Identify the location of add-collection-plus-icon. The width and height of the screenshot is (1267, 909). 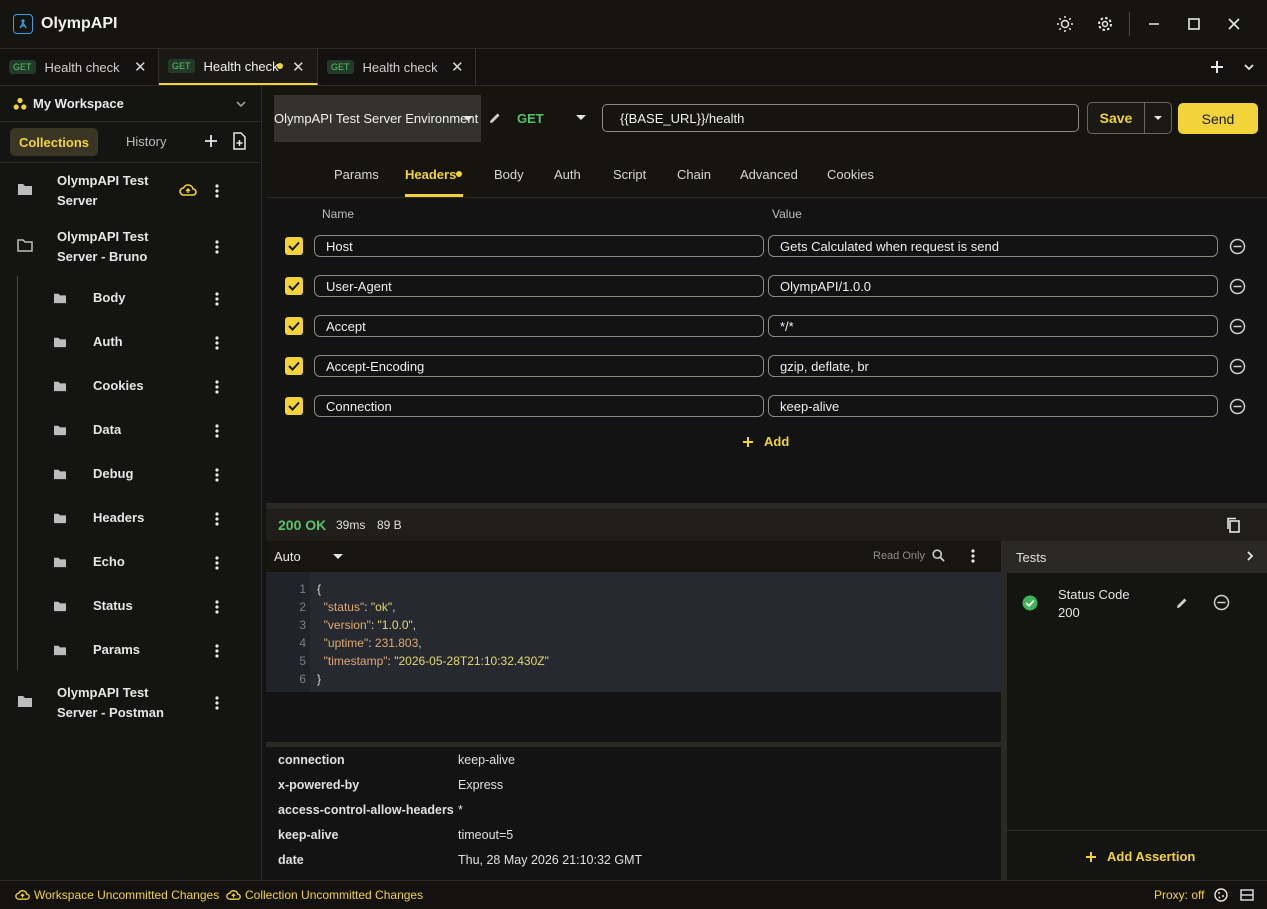
(211, 141).